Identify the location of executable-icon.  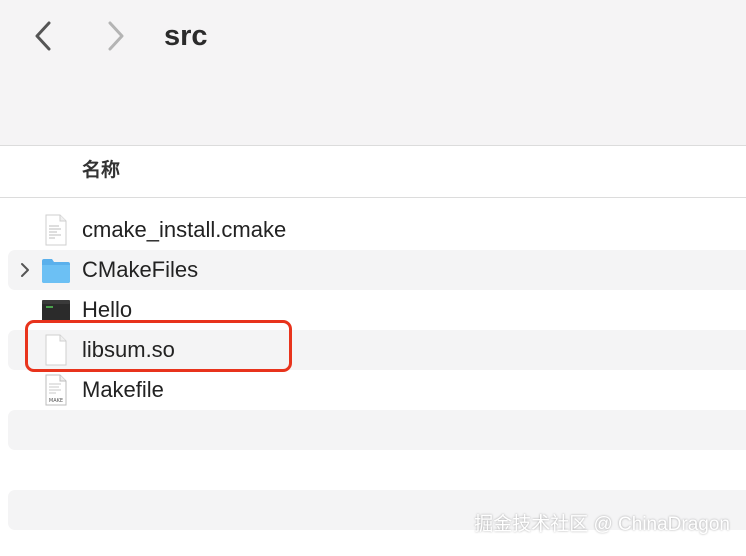
(56, 311).